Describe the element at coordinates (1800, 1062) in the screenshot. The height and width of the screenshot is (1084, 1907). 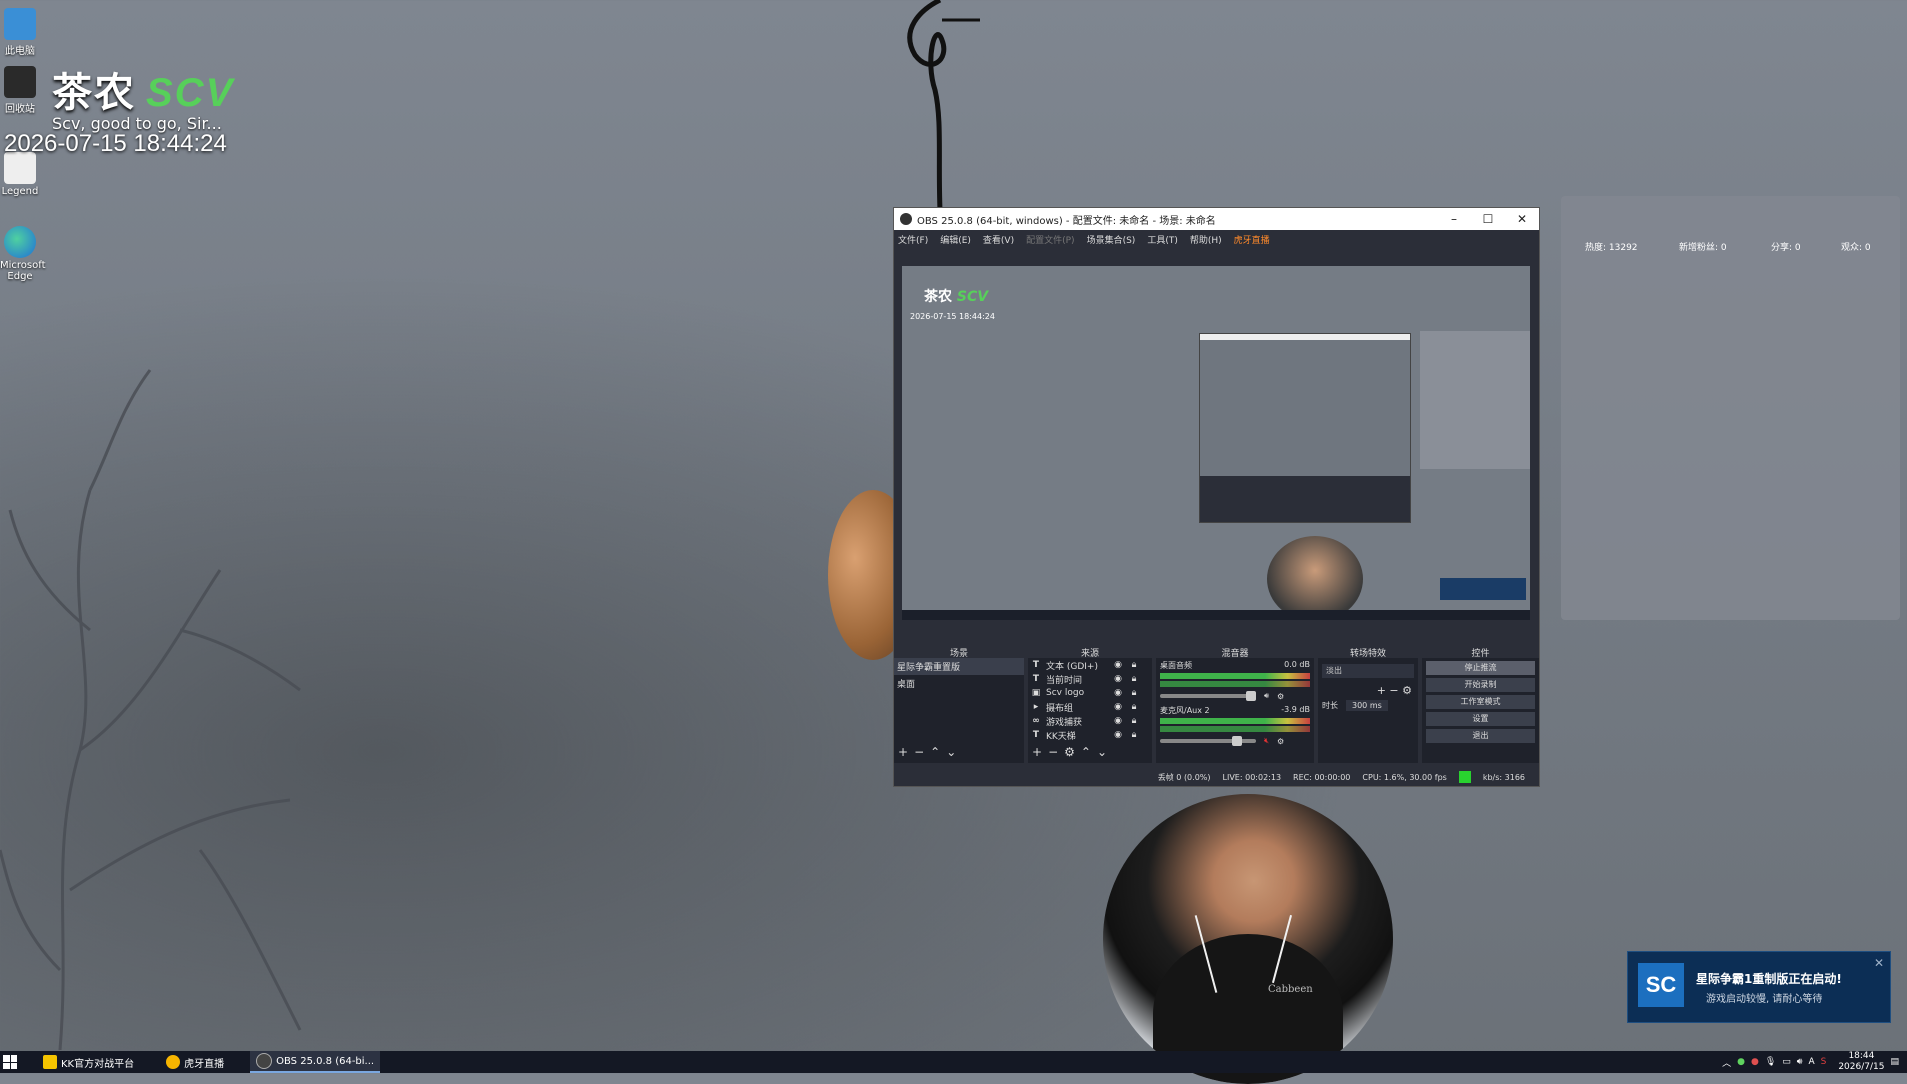
I see `volume-icon: 🔊︎` at that location.